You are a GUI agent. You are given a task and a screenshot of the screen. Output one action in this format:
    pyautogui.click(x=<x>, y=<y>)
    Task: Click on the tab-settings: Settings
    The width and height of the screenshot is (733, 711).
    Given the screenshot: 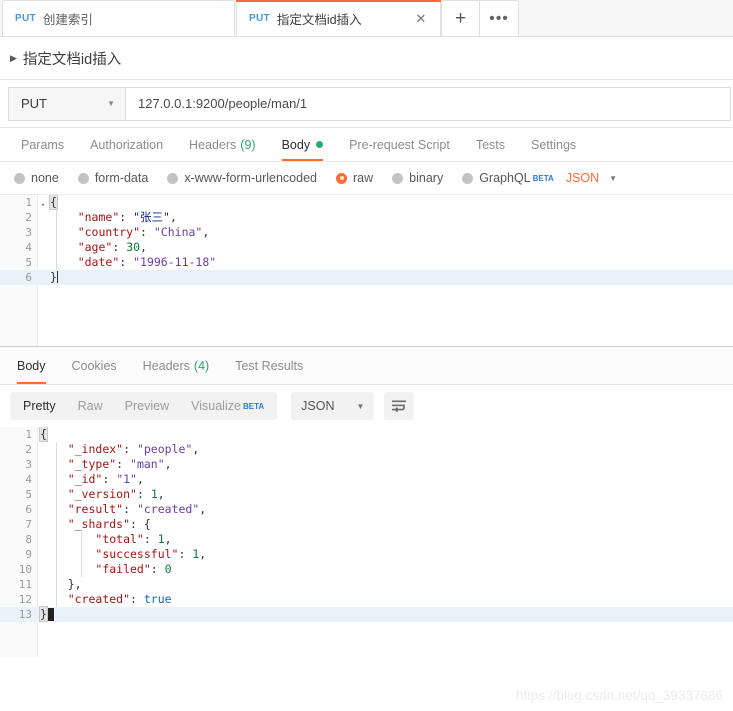 What is the action you would take?
    pyautogui.click(x=553, y=144)
    